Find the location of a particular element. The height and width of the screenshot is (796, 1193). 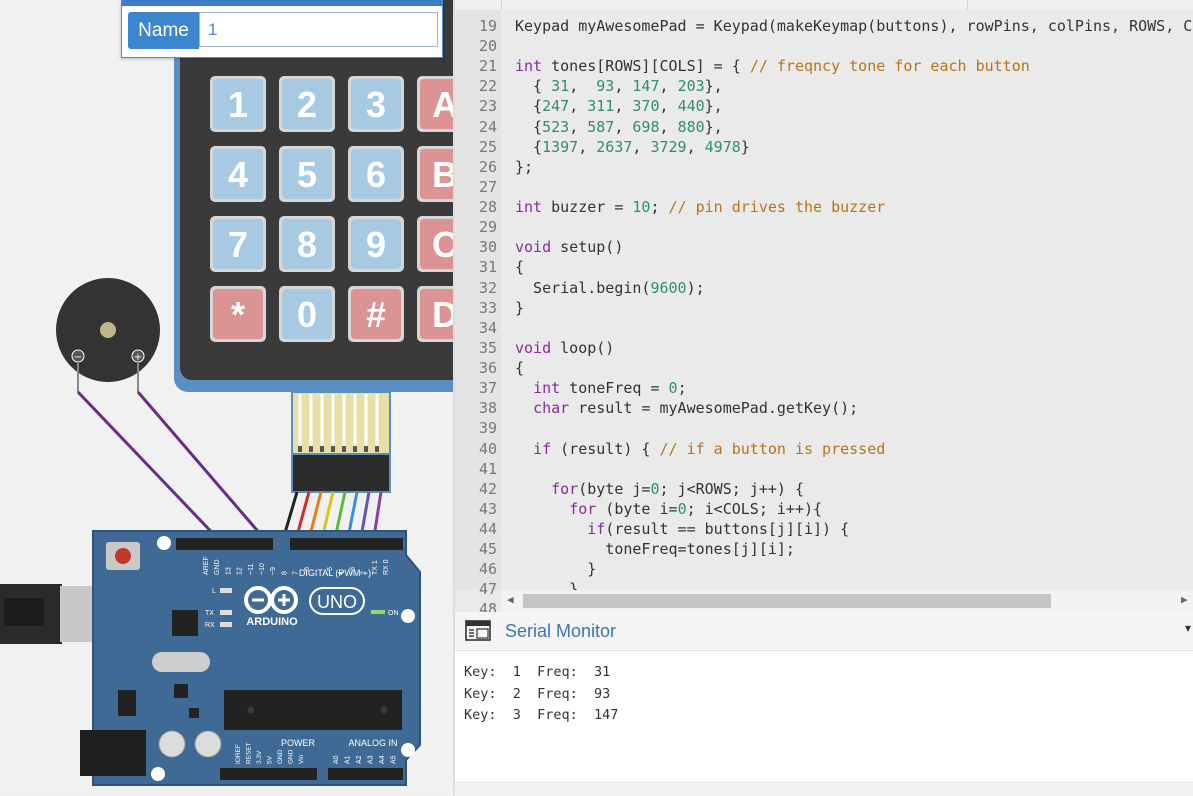

code-token: ; i<COLS; i++){ is located at coordinates (754, 508).